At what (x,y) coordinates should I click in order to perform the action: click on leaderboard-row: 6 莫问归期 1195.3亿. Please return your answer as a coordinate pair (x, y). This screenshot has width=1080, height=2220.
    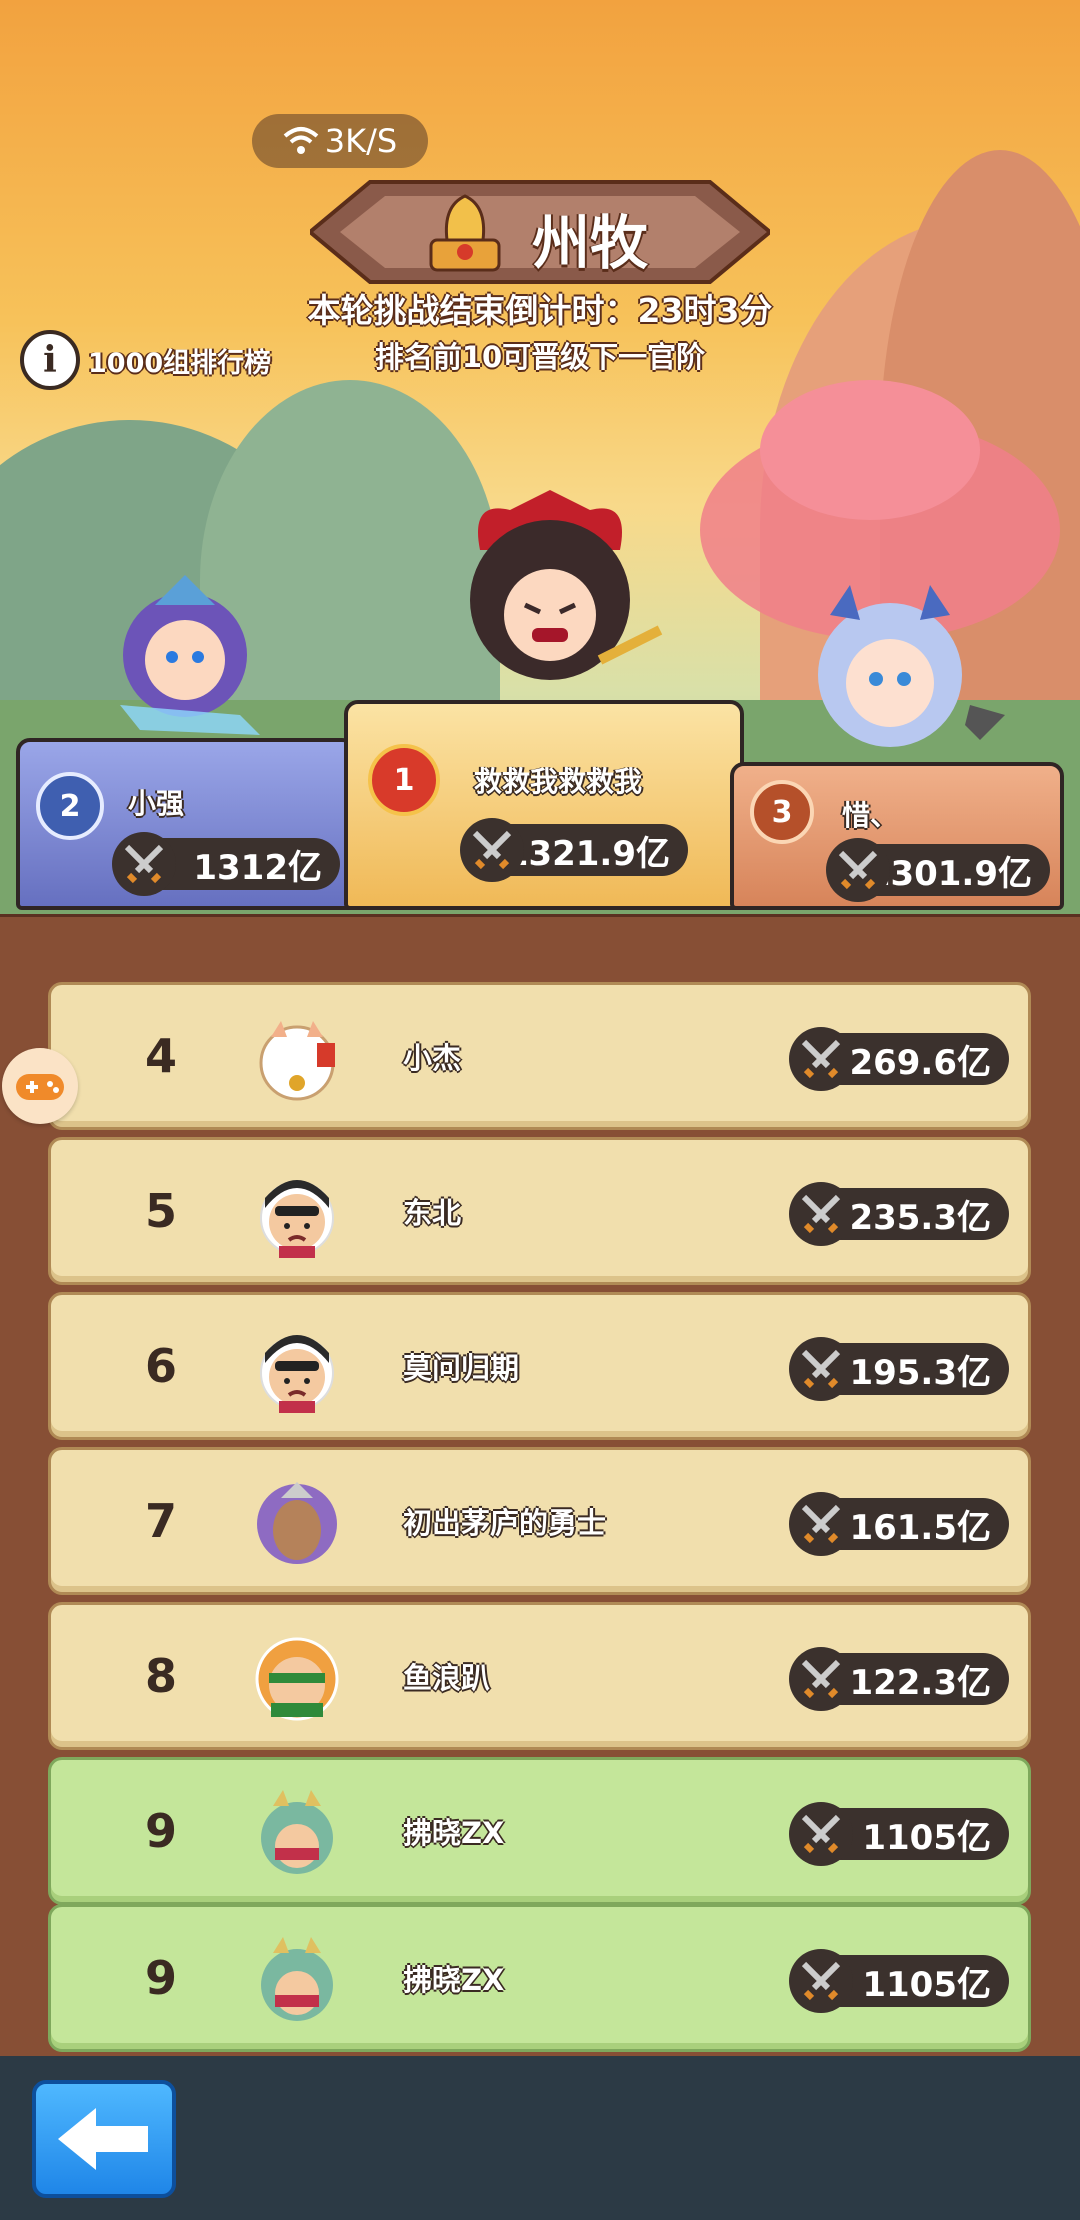
    Looking at the image, I should click on (539, 1366).